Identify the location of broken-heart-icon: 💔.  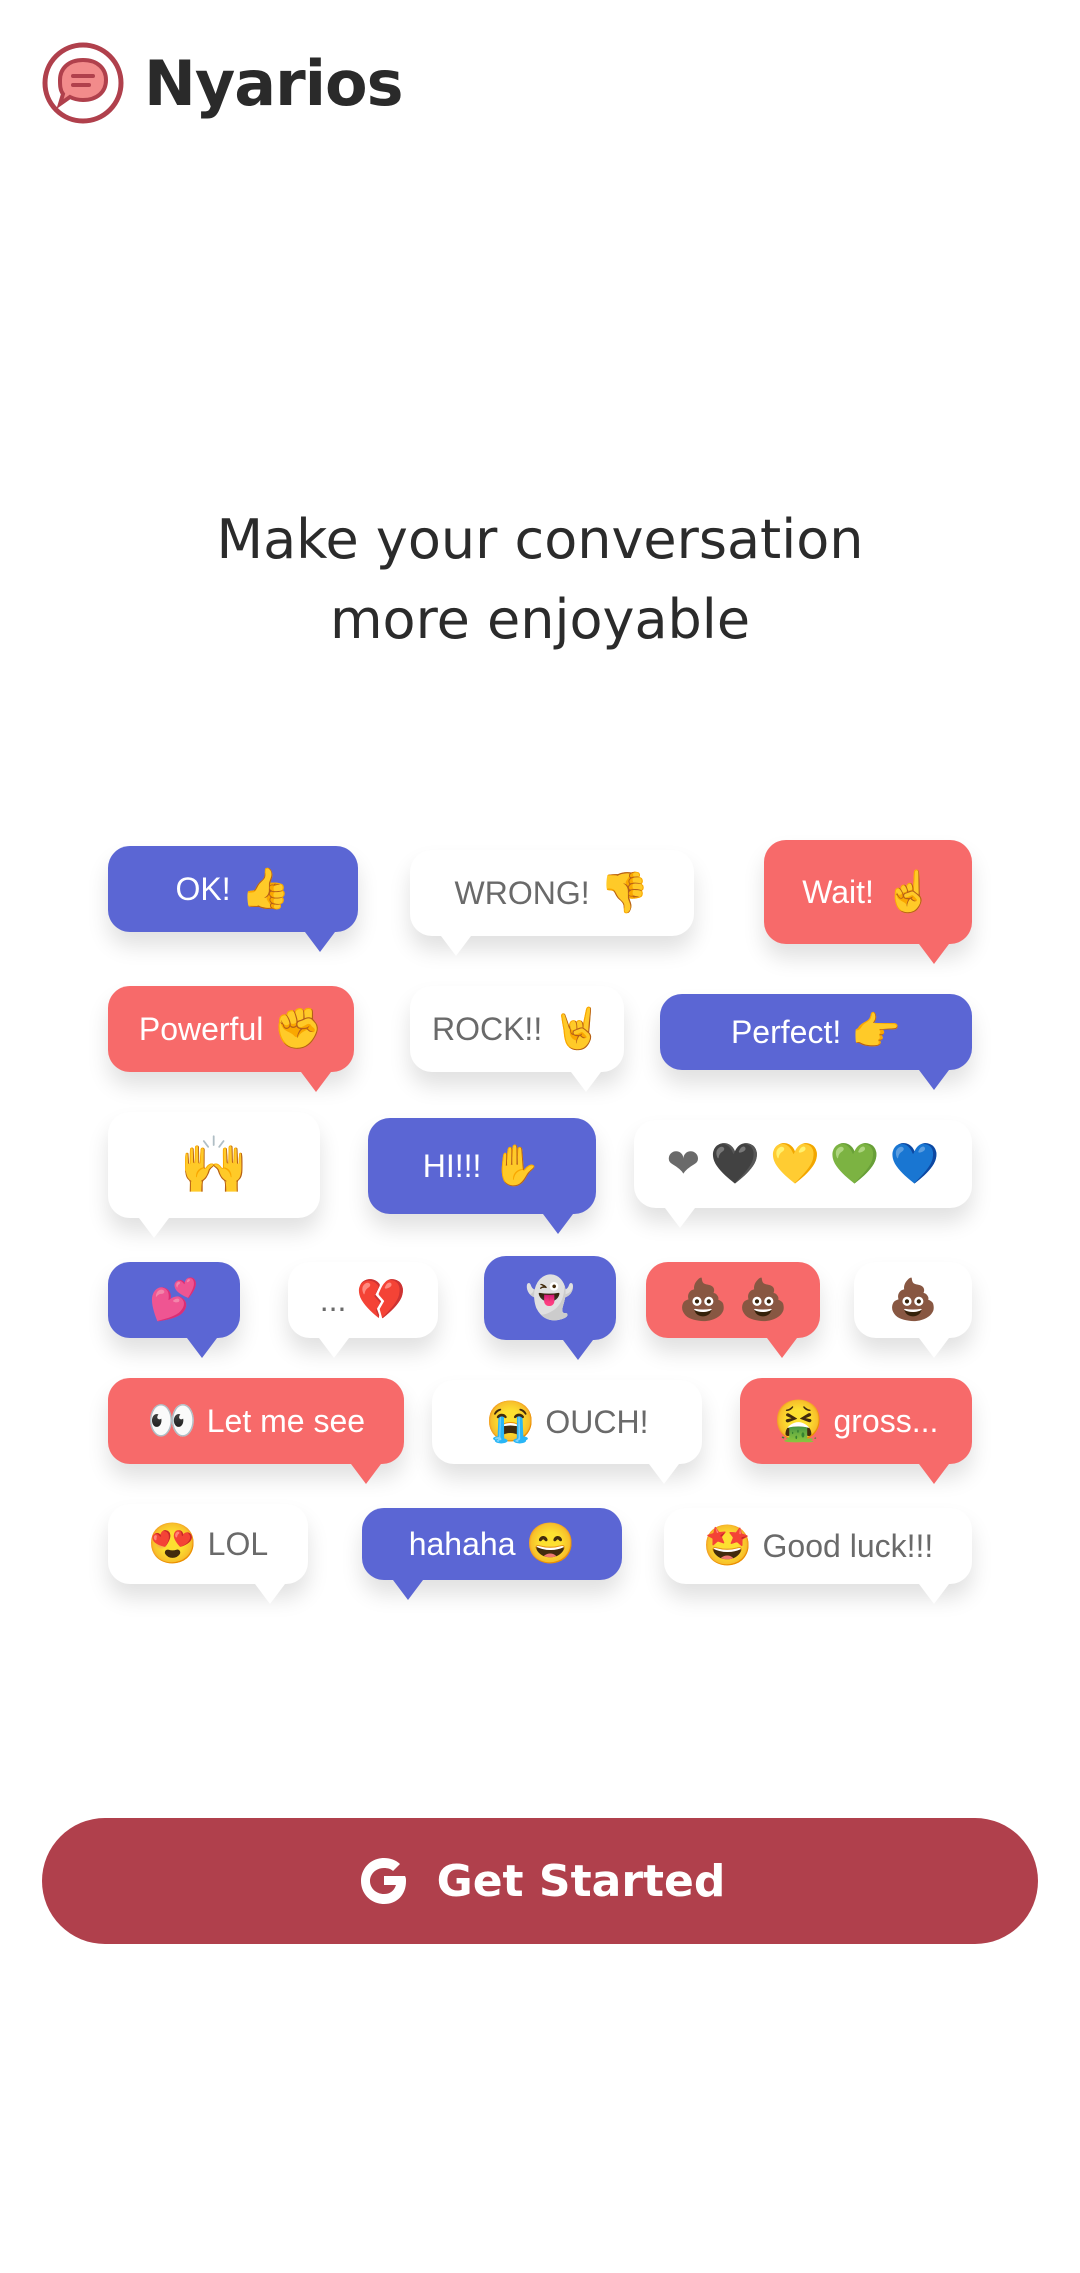
(381, 1300).